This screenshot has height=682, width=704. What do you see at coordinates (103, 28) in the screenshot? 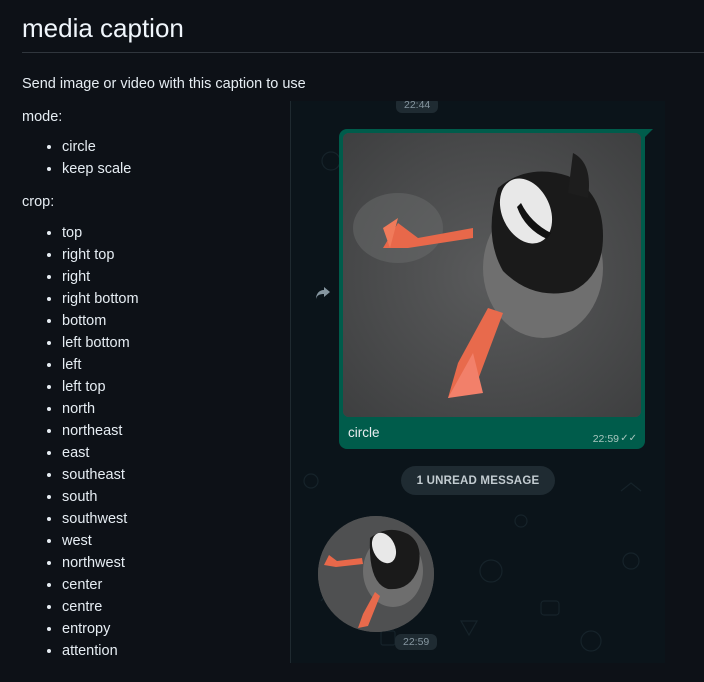
I see `page-title: media caption` at bounding box center [103, 28].